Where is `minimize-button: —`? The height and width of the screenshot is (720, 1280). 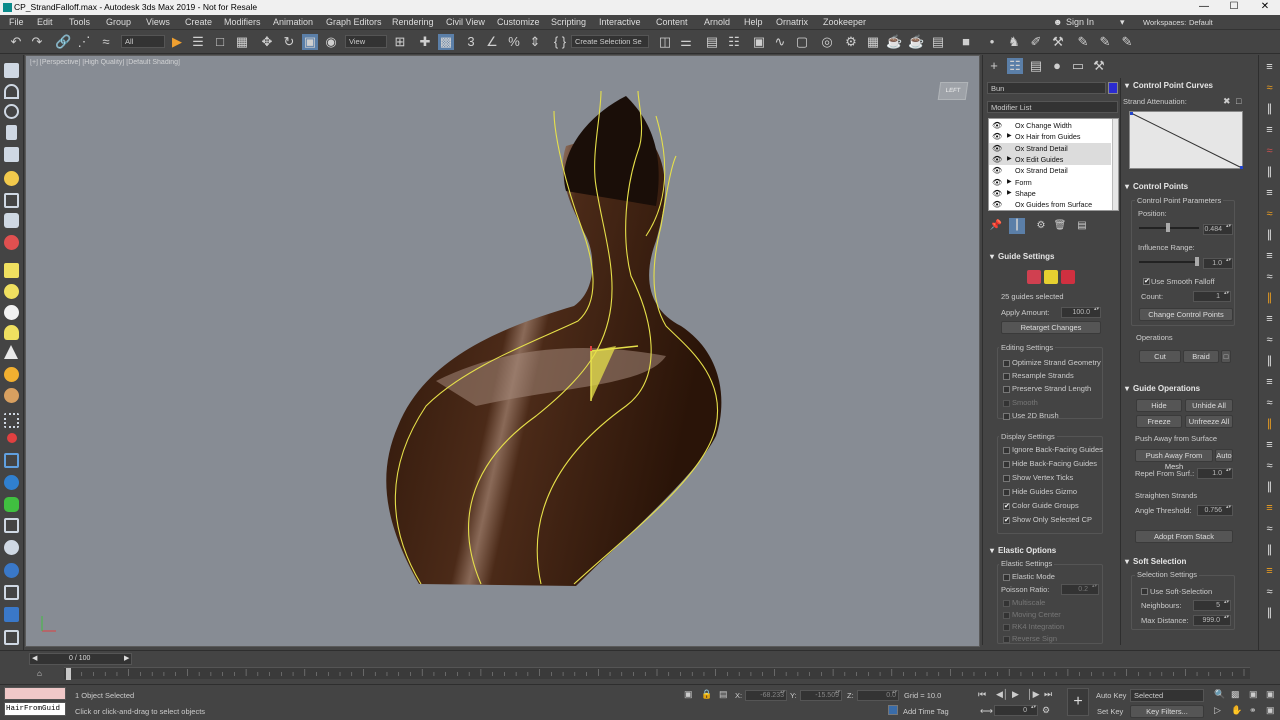 minimize-button: — is located at coordinates (1204, 7).